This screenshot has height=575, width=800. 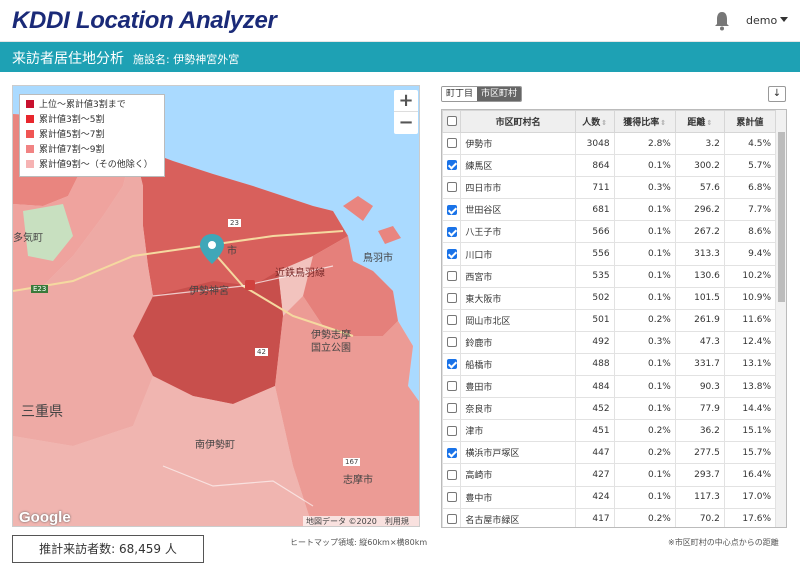 What do you see at coordinates (781, 318) in the screenshot?
I see `table-scrollbar` at bounding box center [781, 318].